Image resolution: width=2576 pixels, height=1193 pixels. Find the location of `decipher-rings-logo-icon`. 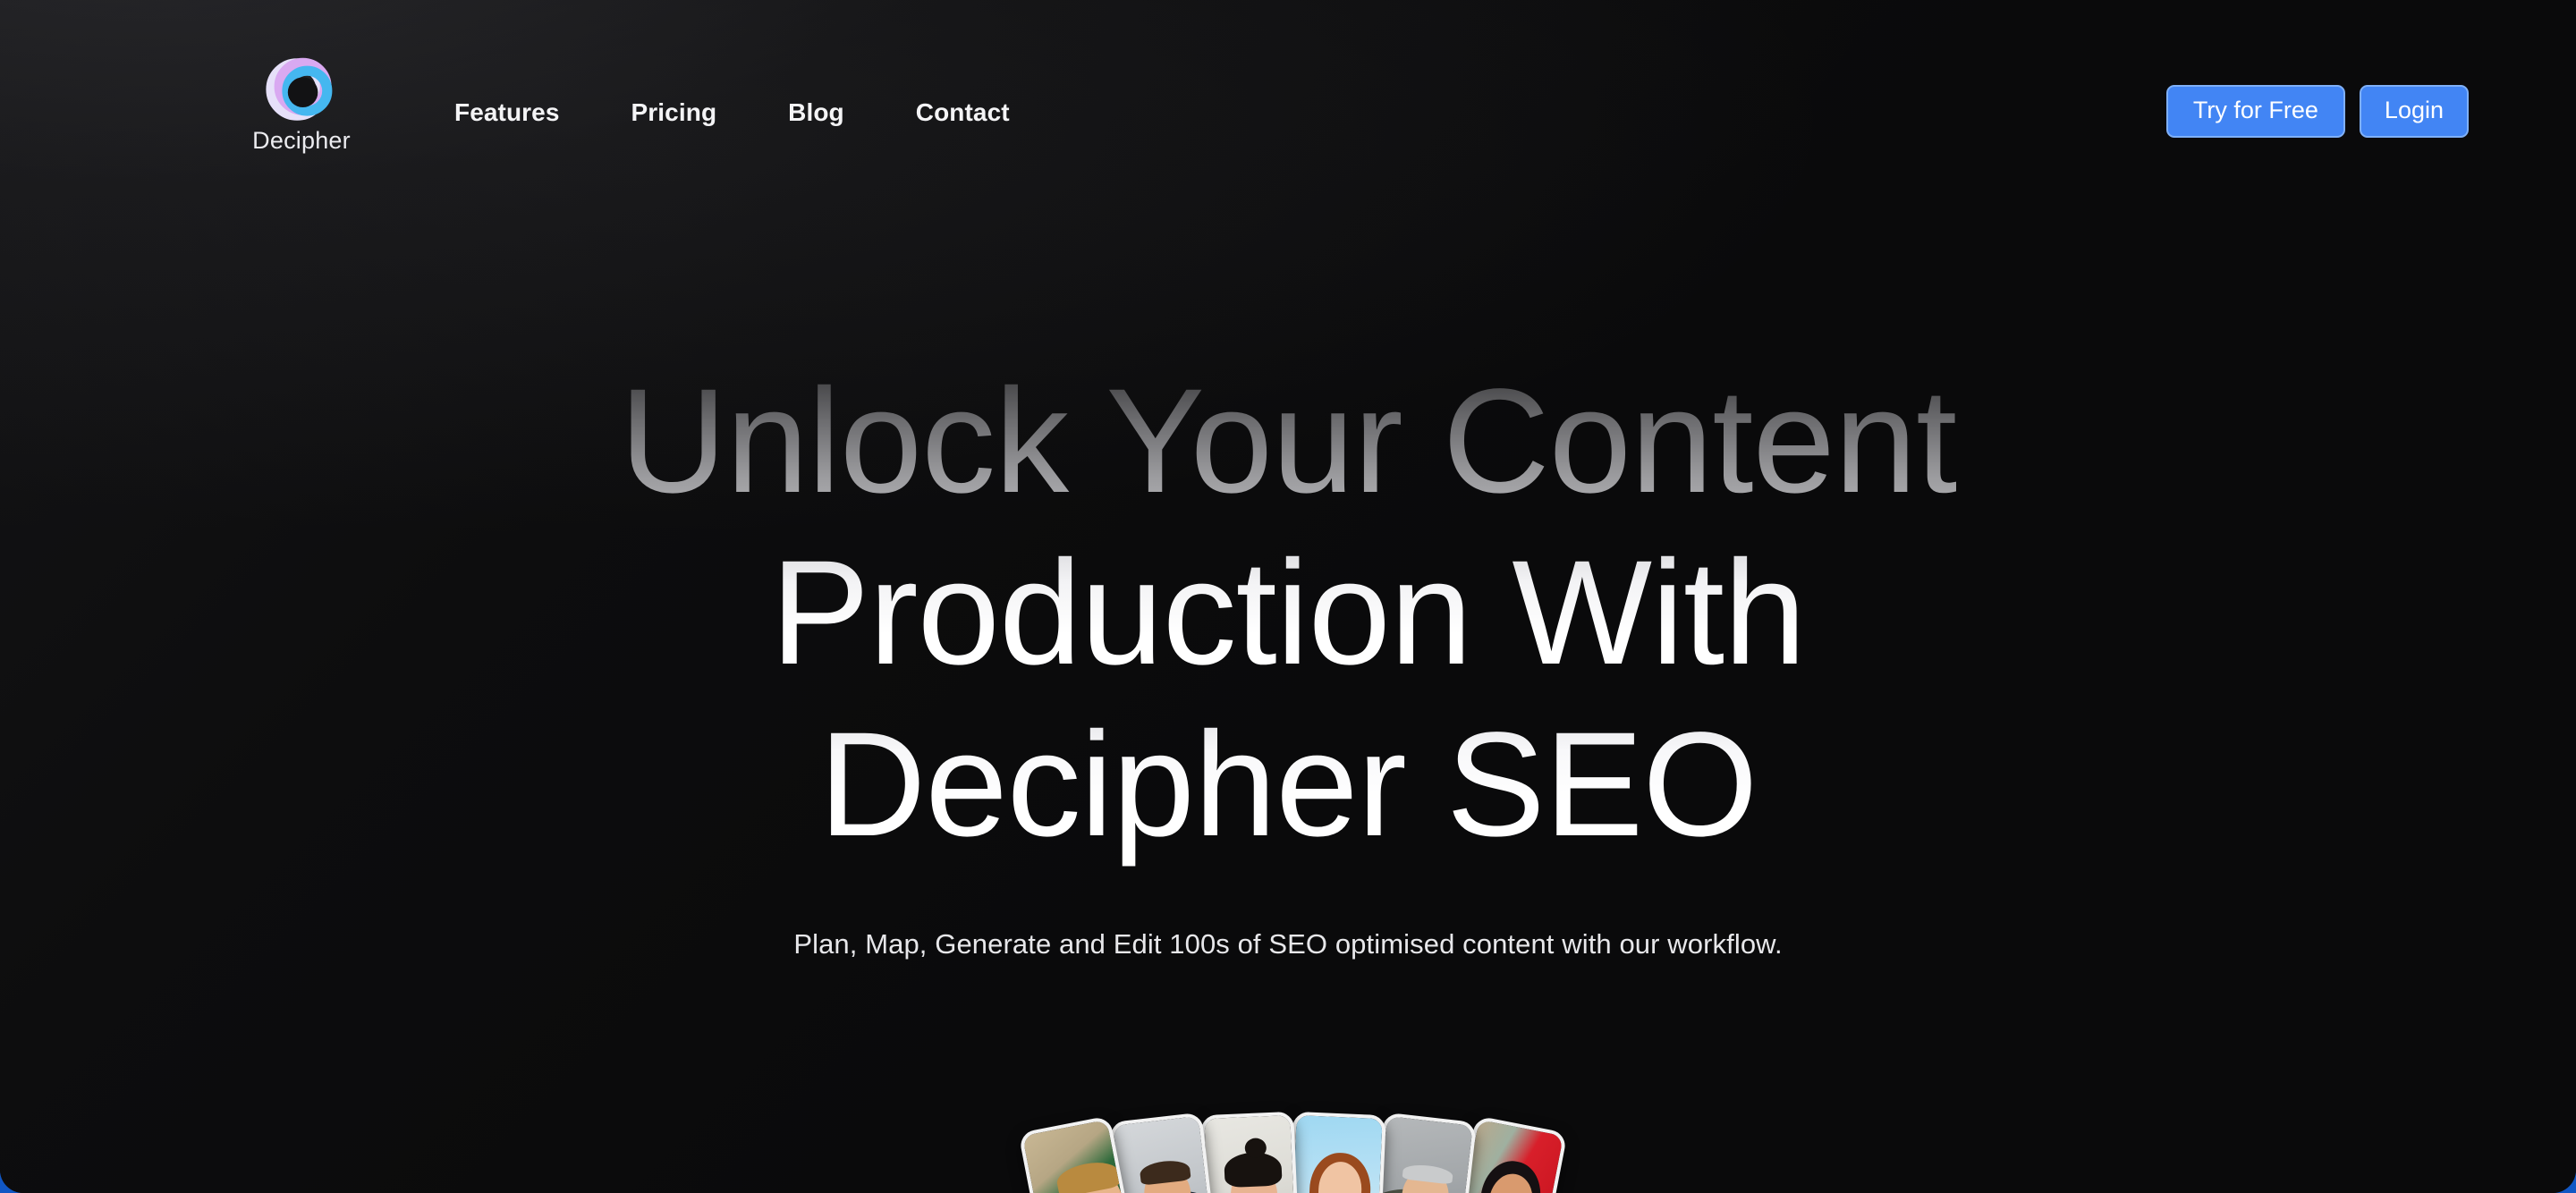

decipher-rings-logo-icon is located at coordinates (301, 89).